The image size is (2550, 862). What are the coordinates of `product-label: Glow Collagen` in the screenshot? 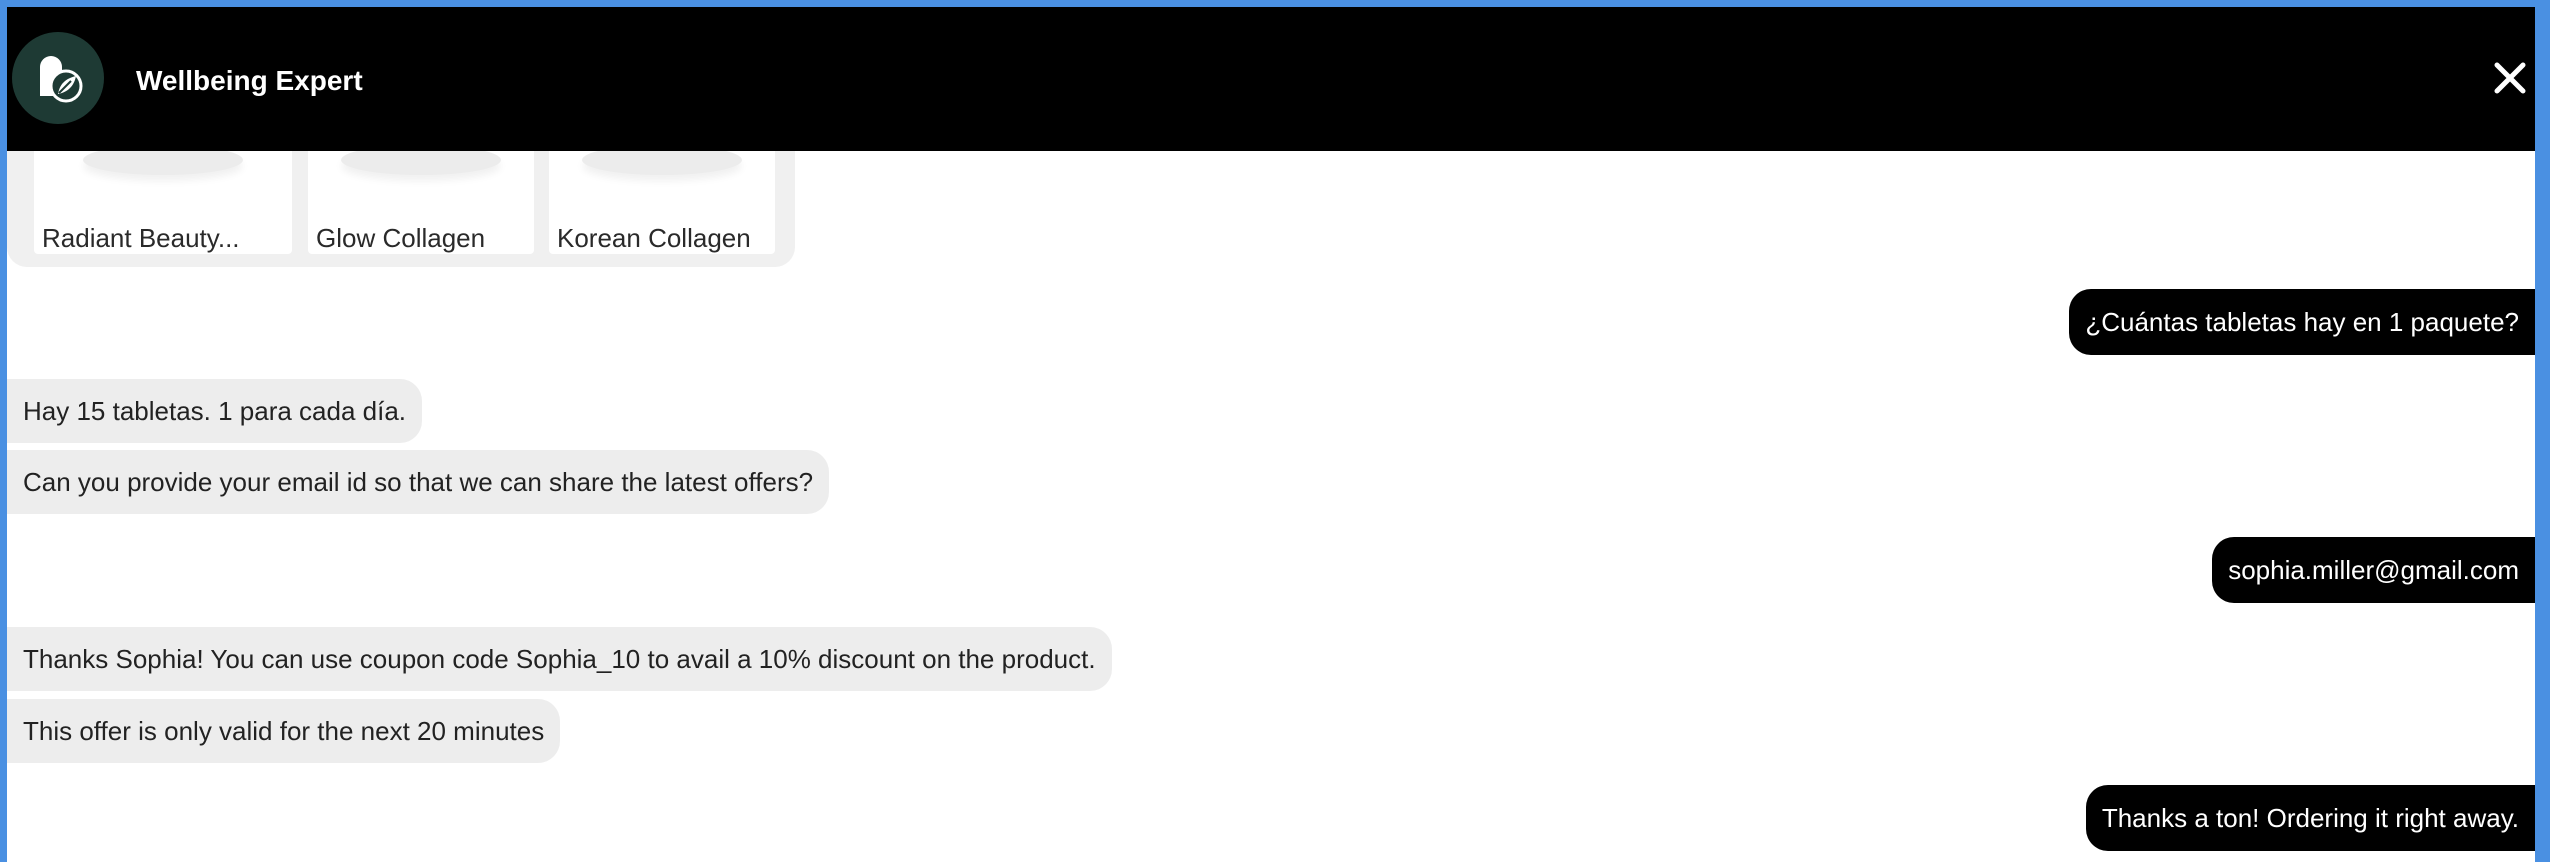 It's located at (401, 238).